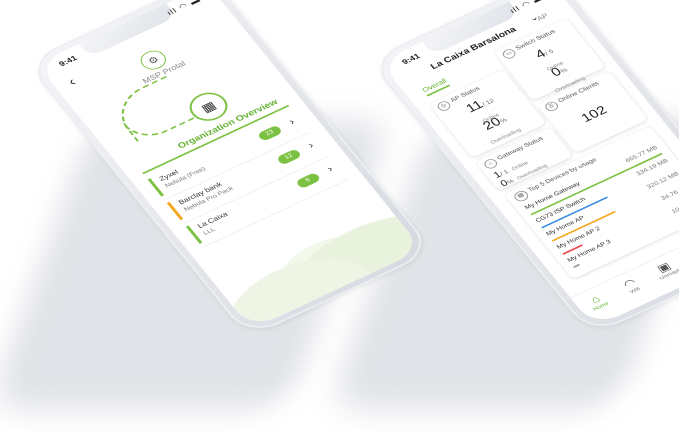 This screenshot has height=432, width=679. Describe the element at coordinates (521, 196) in the screenshot. I see `usage-icon: ▤` at that location.